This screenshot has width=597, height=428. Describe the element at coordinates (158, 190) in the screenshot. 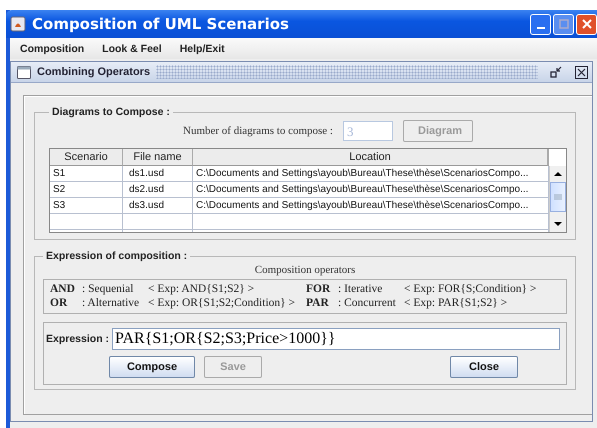

I see `table-cell: ds2.usd` at that location.